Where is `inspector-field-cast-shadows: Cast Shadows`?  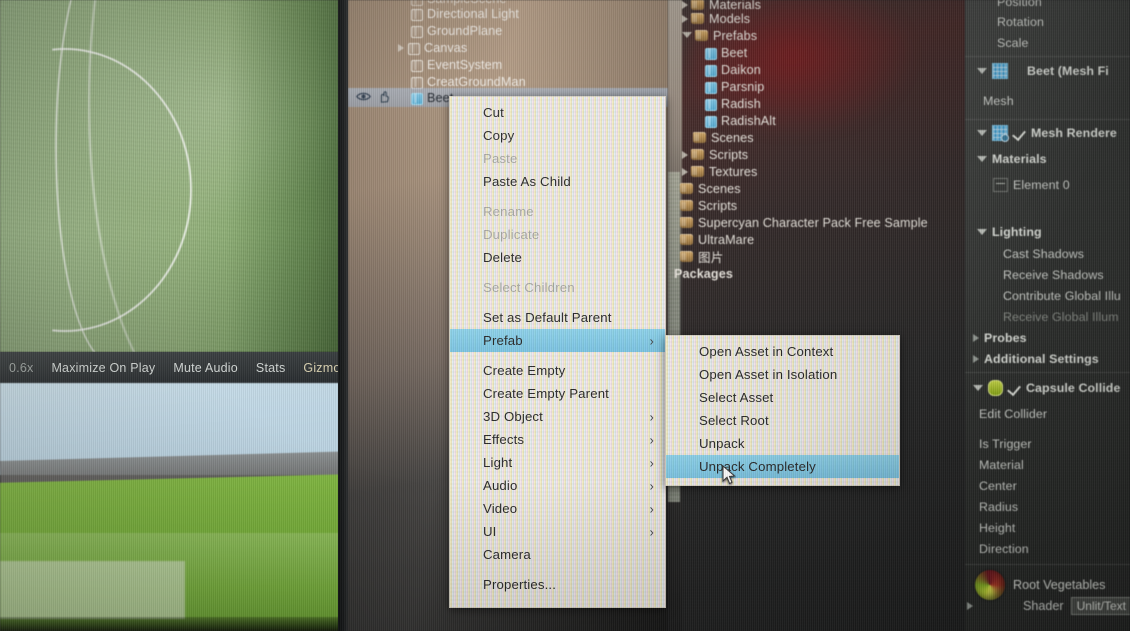
inspector-field-cast-shadows: Cast Shadows is located at coordinates (1047, 253).